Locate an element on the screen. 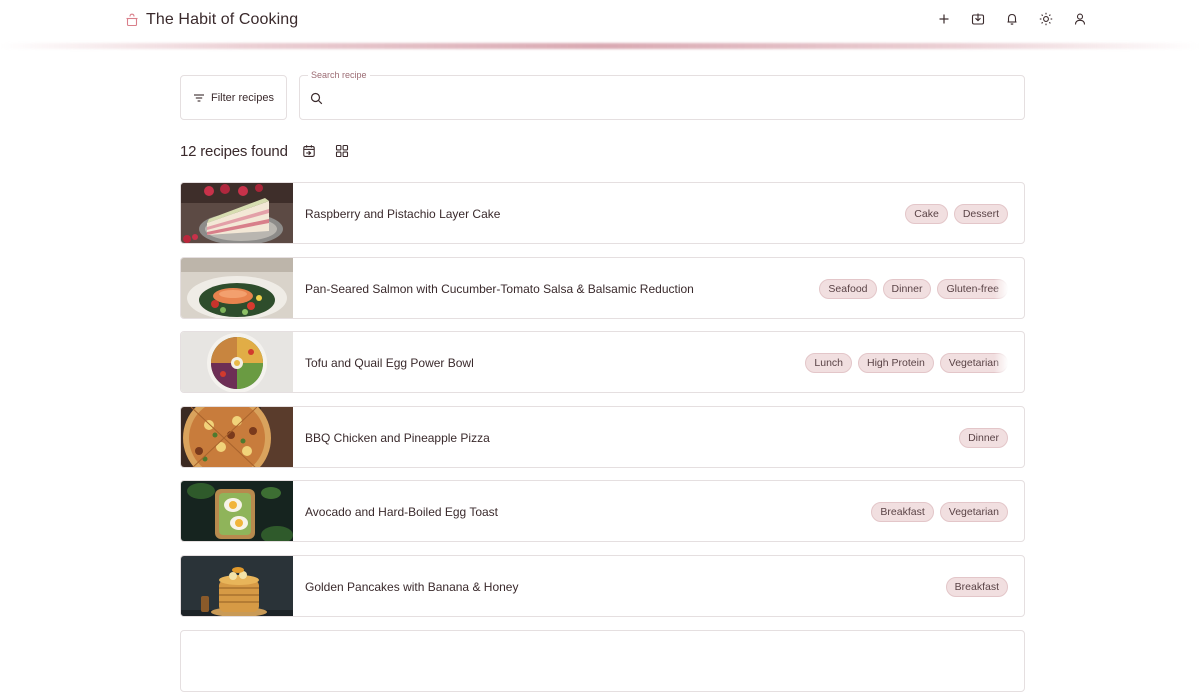  recipe-title: BBQ Chicken and Pineapple Pizza is located at coordinates (397, 438).